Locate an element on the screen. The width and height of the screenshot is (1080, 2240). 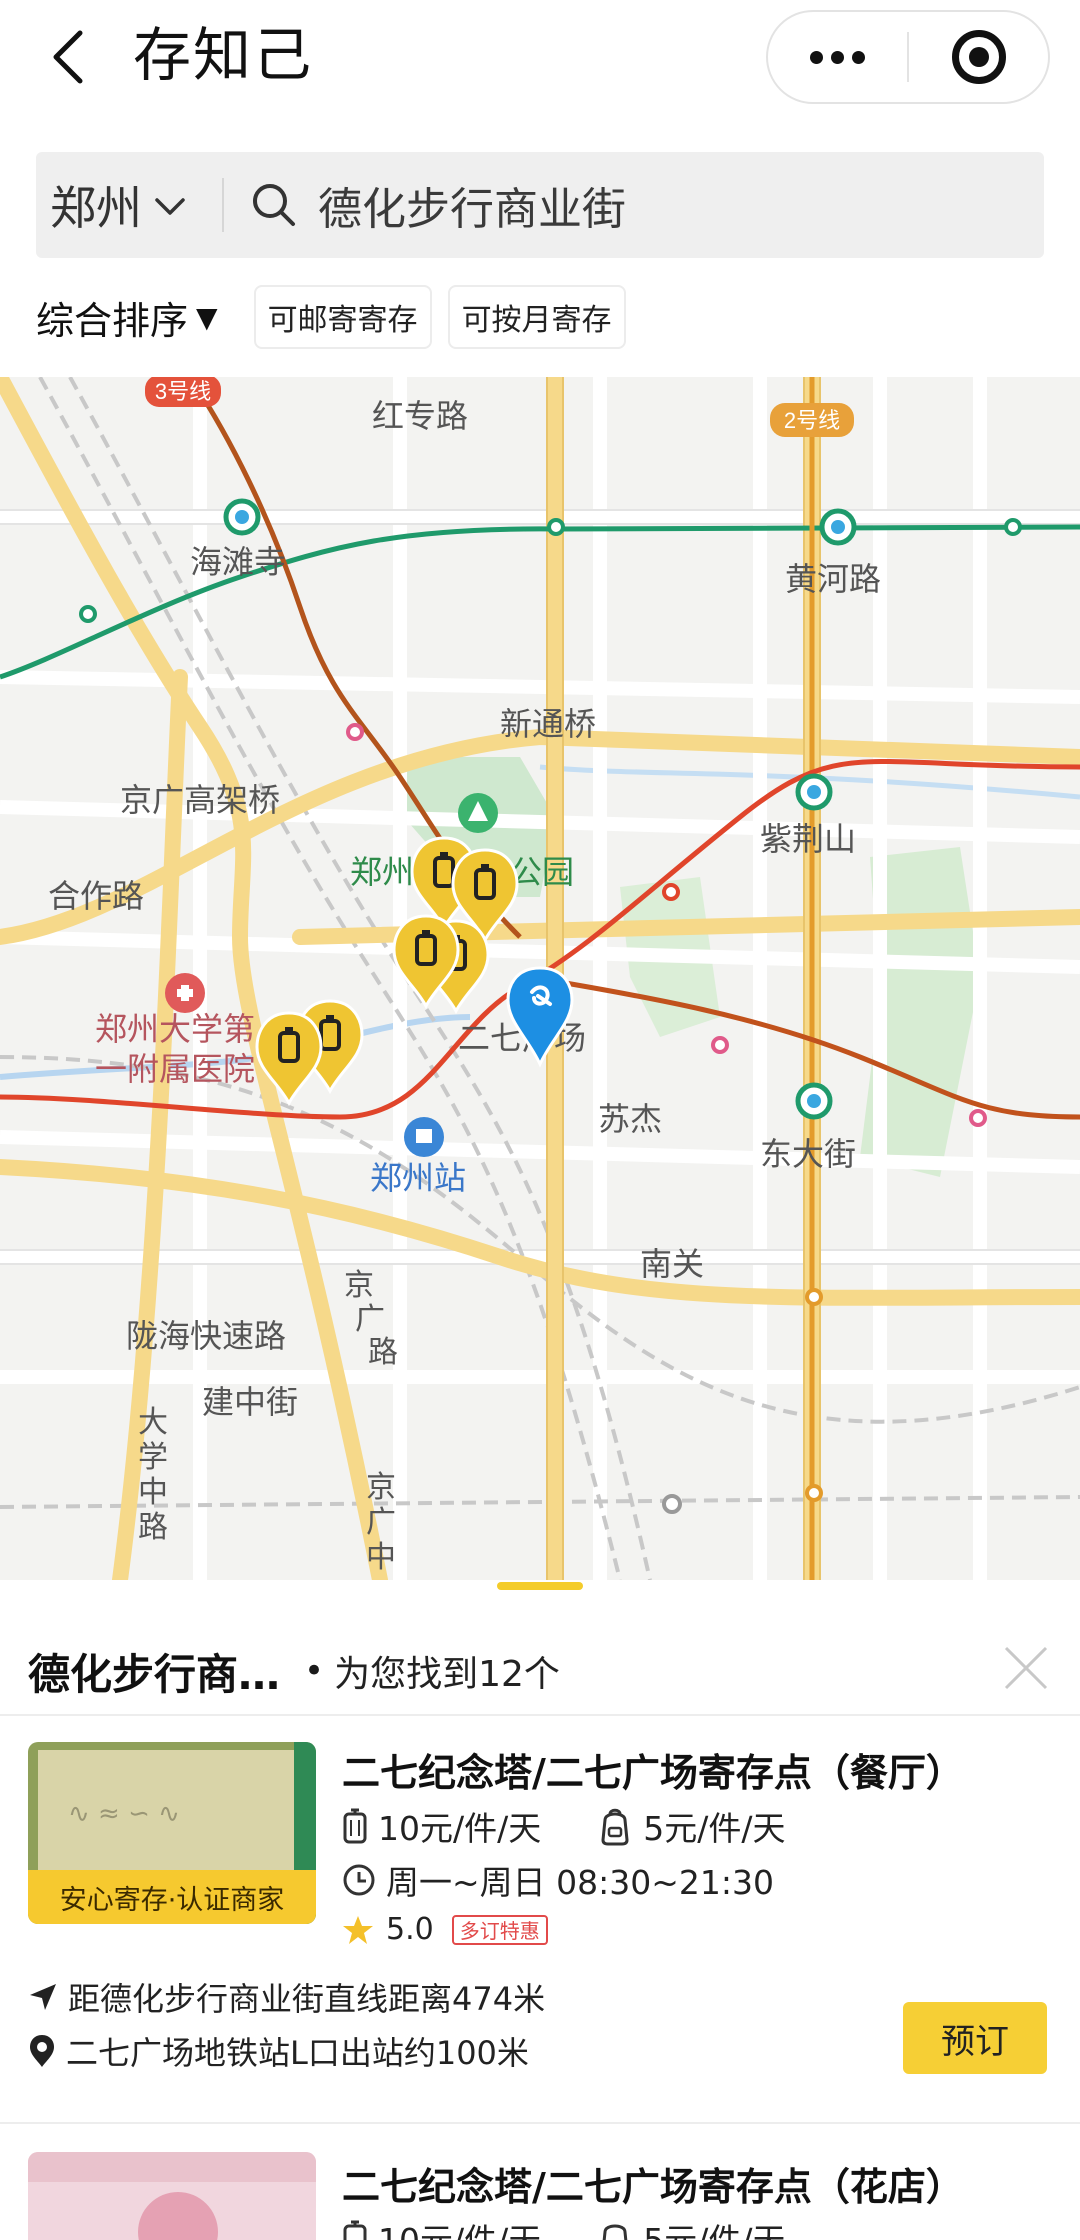
city-label: 郑州 is located at coordinates (96, 208).